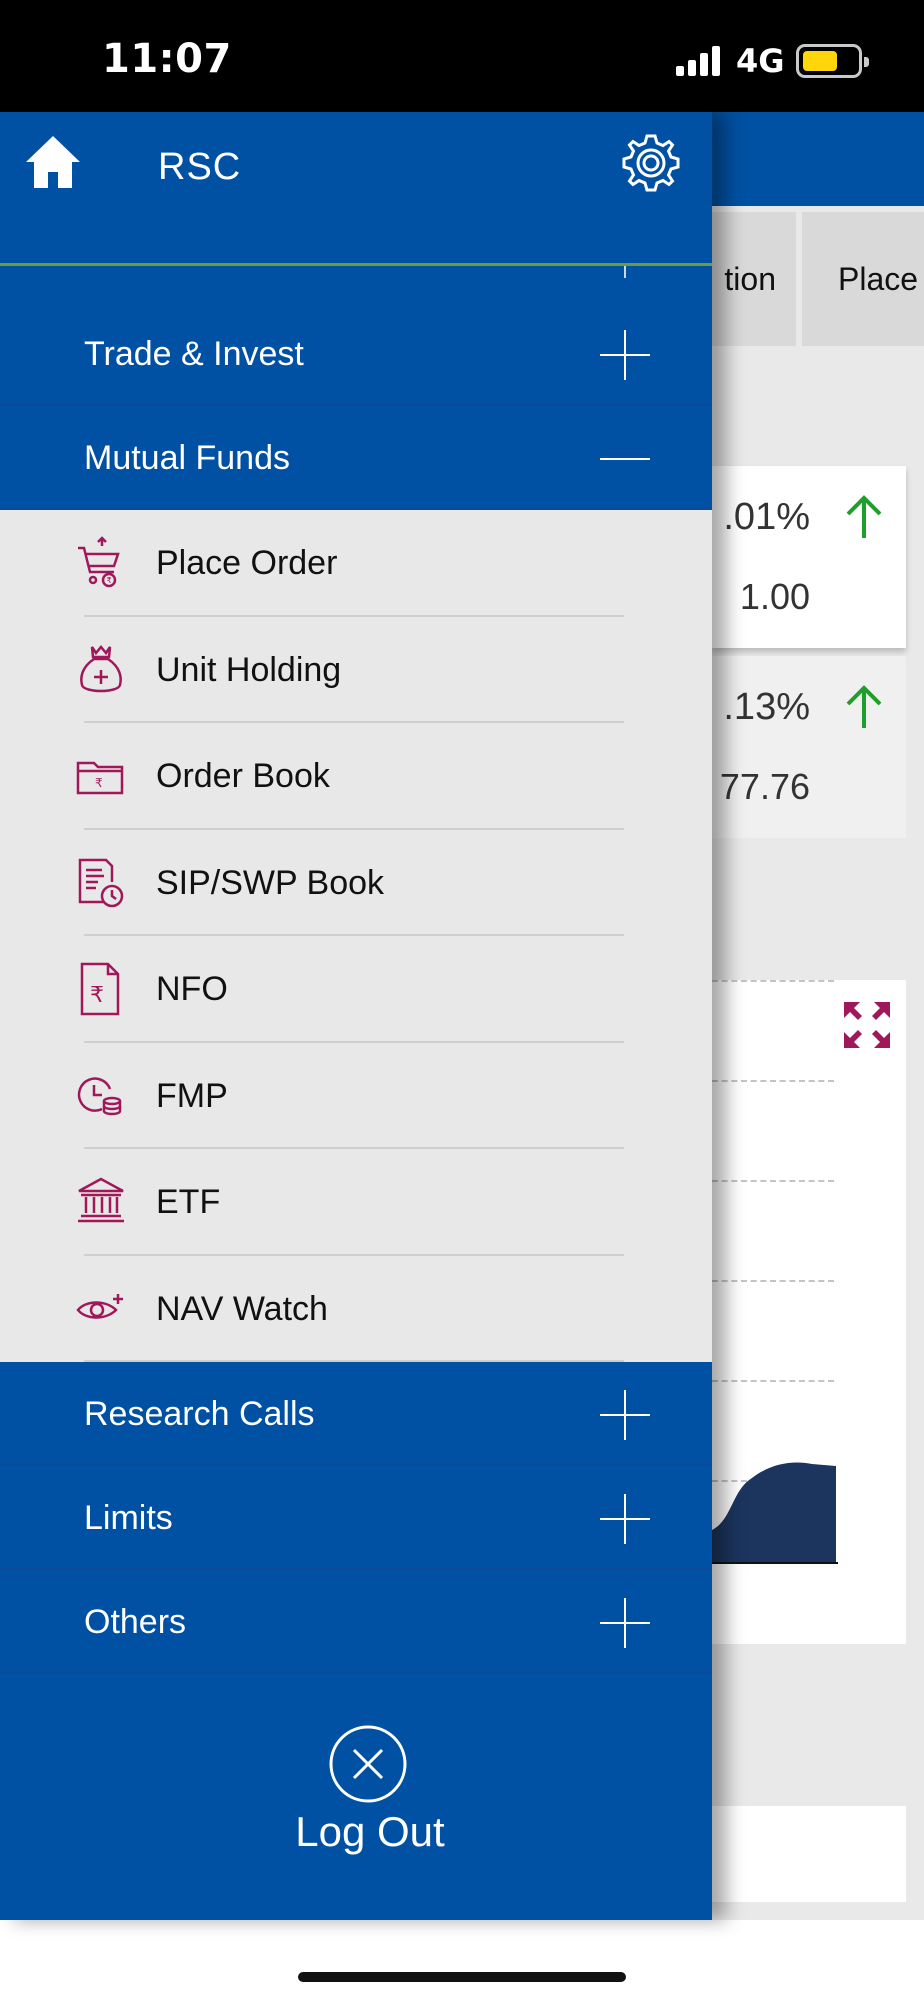 The height and width of the screenshot is (2000, 924). What do you see at coordinates (135, 1622) in the screenshot?
I see `section-label: Others` at bounding box center [135, 1622].